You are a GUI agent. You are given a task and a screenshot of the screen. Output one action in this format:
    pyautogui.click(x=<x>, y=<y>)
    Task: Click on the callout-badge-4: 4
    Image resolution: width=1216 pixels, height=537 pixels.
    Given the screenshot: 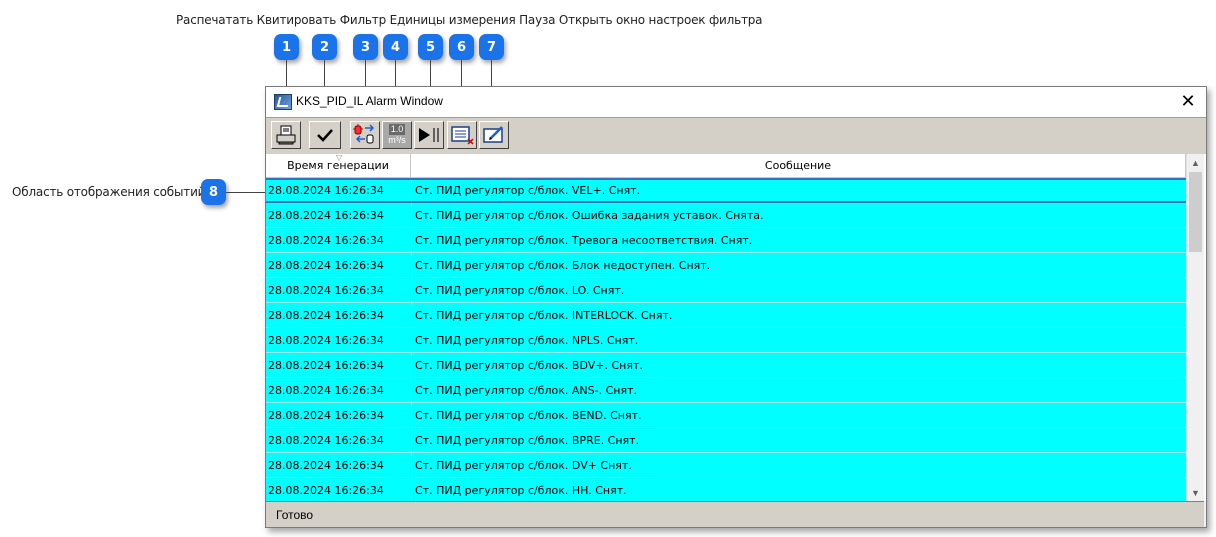 What is the action you would take?
    pyautogui.click(x=395, y=47)
    